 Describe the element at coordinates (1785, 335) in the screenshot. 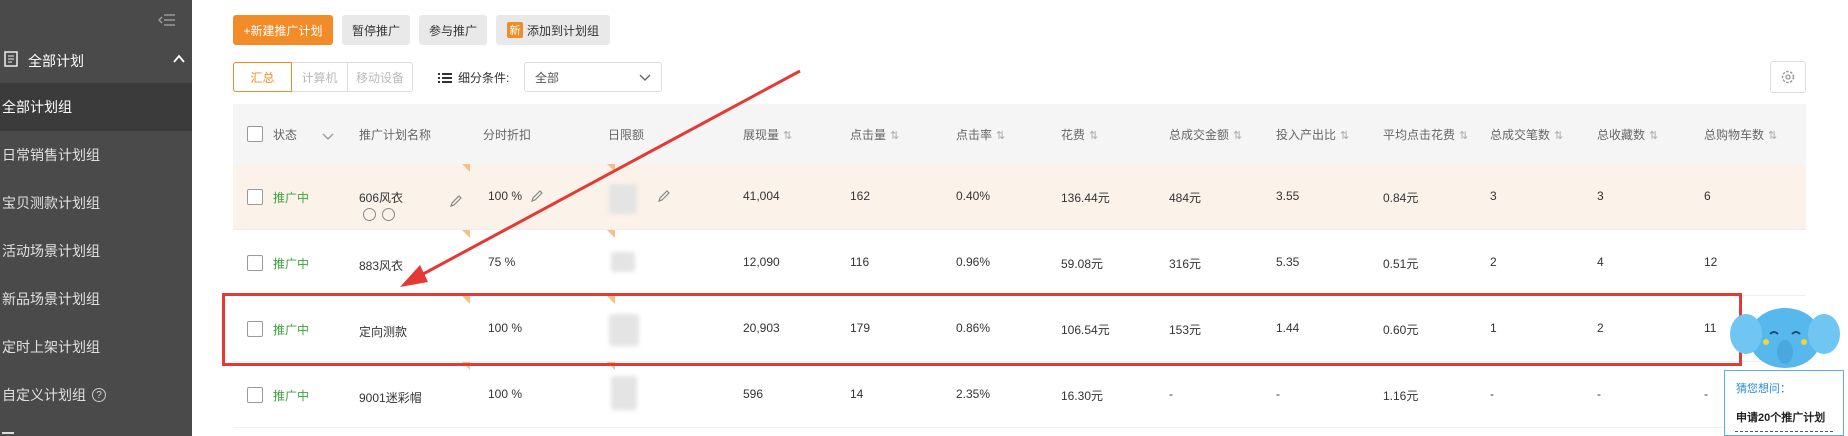

I see `mascot-elephant-icon` at that location.